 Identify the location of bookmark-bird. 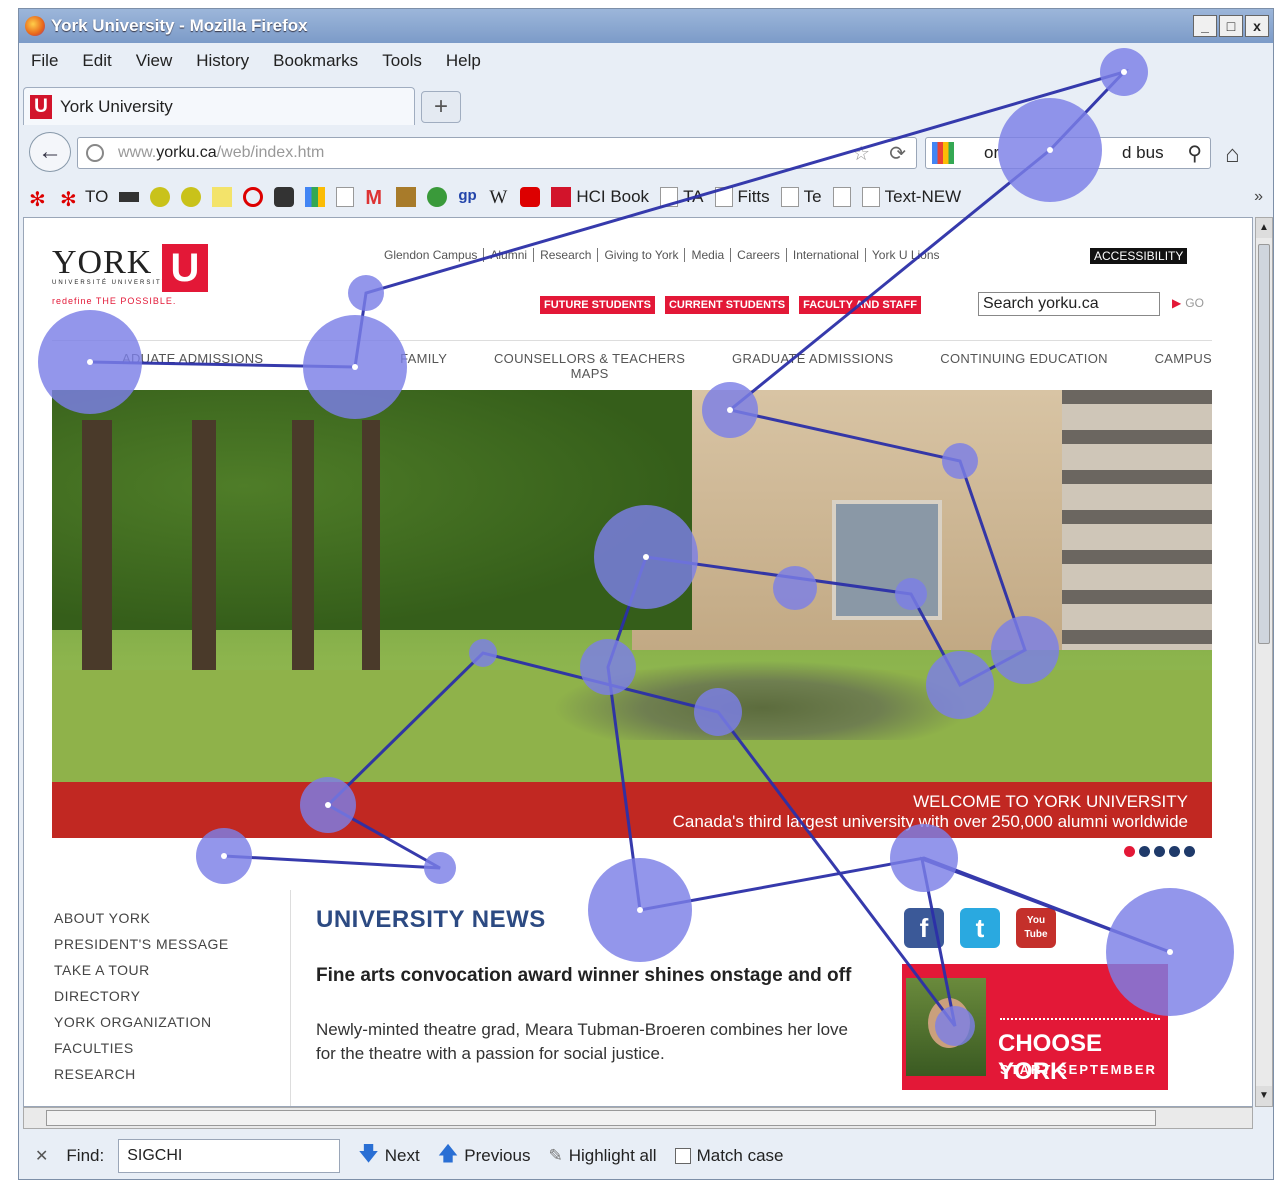
(406, 197).